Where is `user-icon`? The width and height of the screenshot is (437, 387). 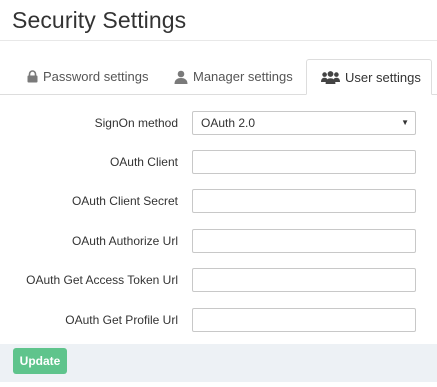 user-icon is located at coordinates (181, 77).